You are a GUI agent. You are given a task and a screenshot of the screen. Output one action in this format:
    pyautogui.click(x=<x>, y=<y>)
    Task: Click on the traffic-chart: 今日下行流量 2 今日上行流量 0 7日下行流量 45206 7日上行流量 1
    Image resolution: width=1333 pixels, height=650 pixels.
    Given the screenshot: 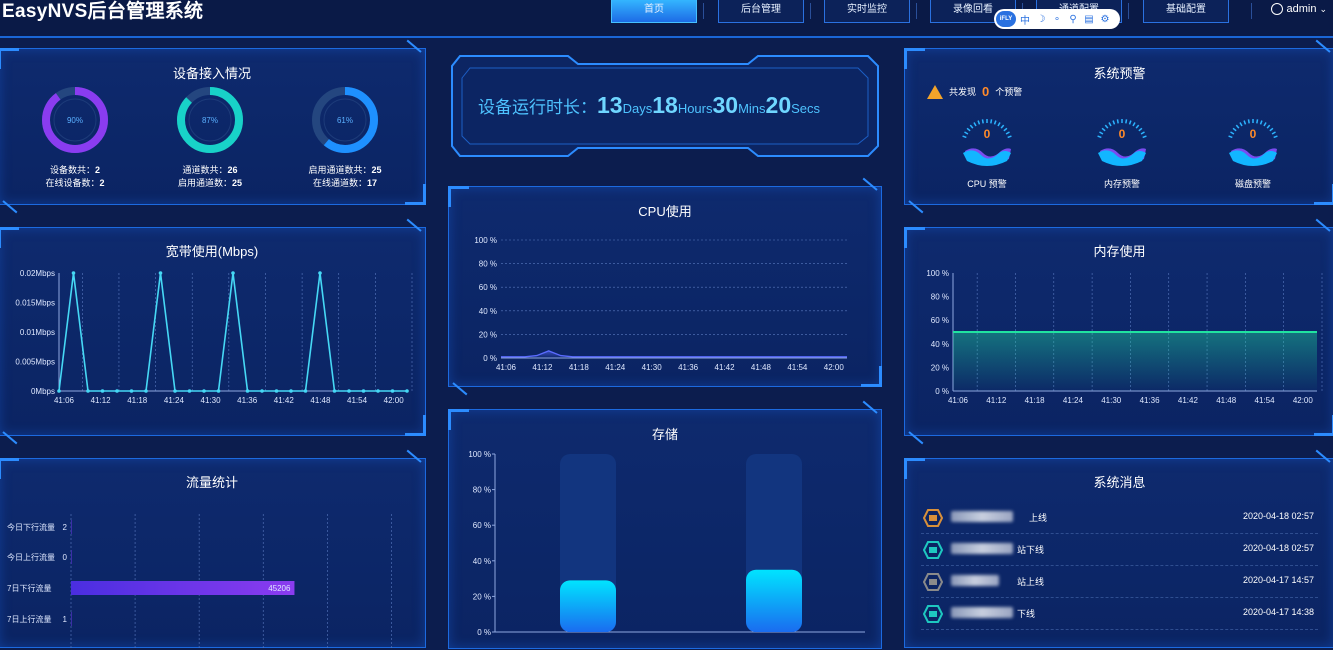 What is the action you would take?
    pyautogui.click(x=199, y=581)
    